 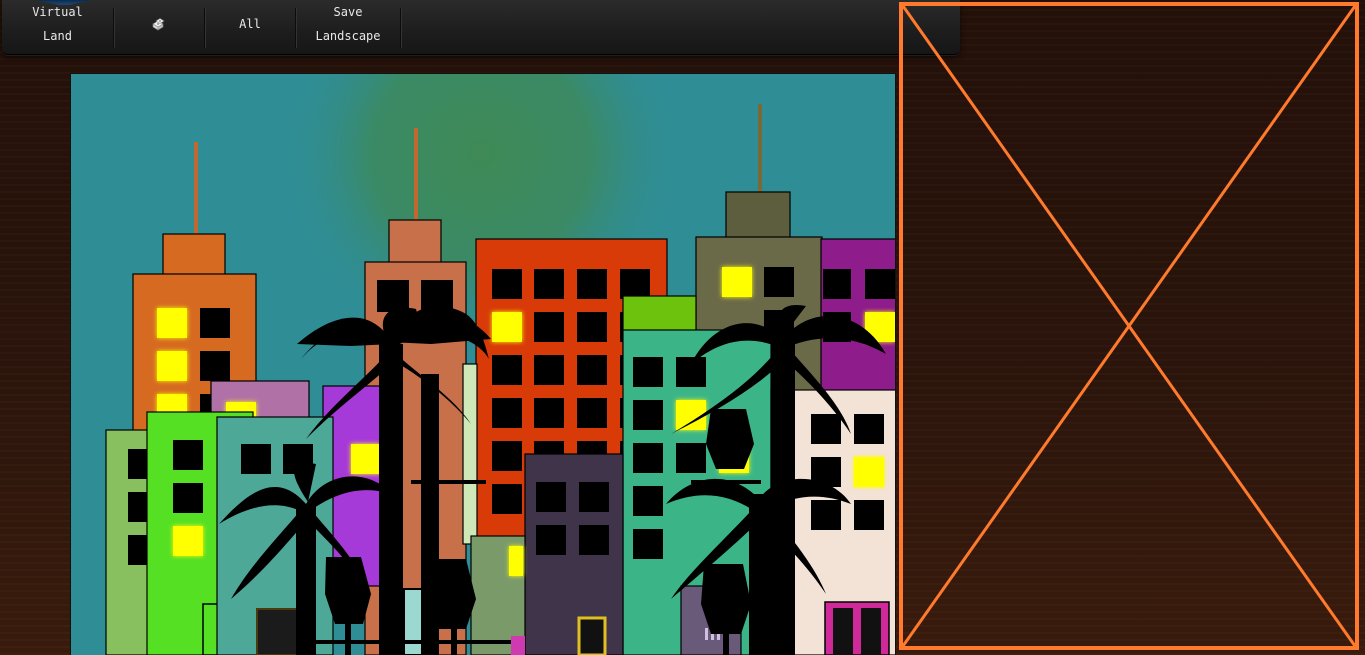 I want to click on virtual-land-label-line2: Land, so click(x=57, y=36).